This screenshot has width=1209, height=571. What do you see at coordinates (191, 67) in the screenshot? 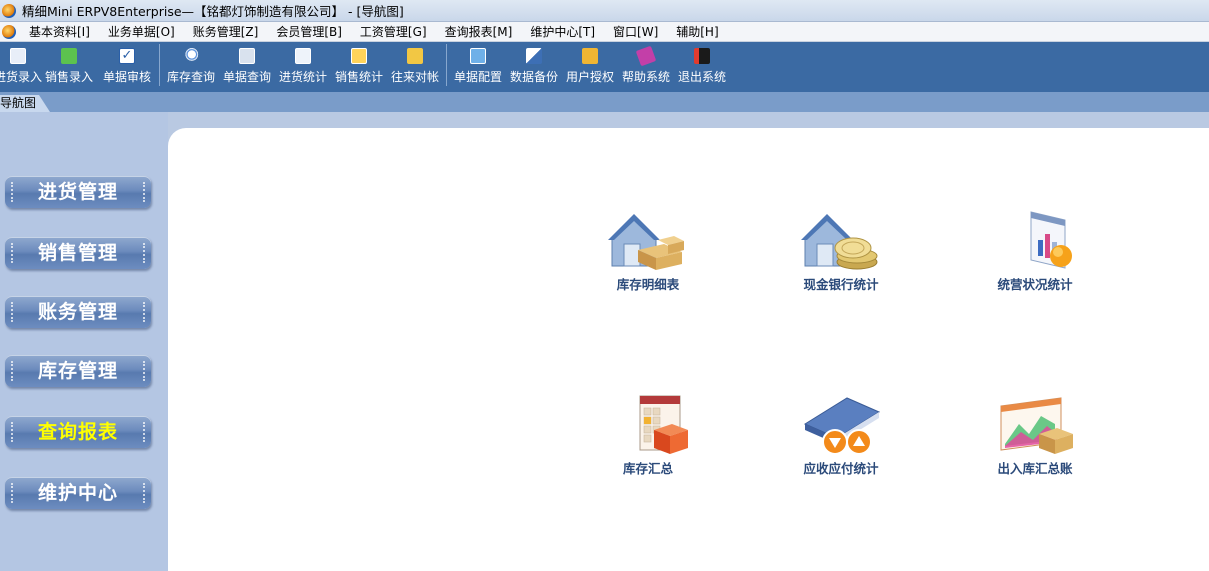
I see `stock-query-button: 库存查询` at bounding box center [191, 67].